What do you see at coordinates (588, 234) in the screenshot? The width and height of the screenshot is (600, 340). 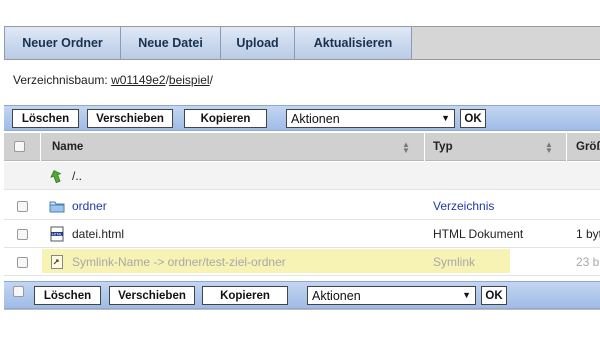 I see `file-size: 1 byte` at bounding box center [588, 234].